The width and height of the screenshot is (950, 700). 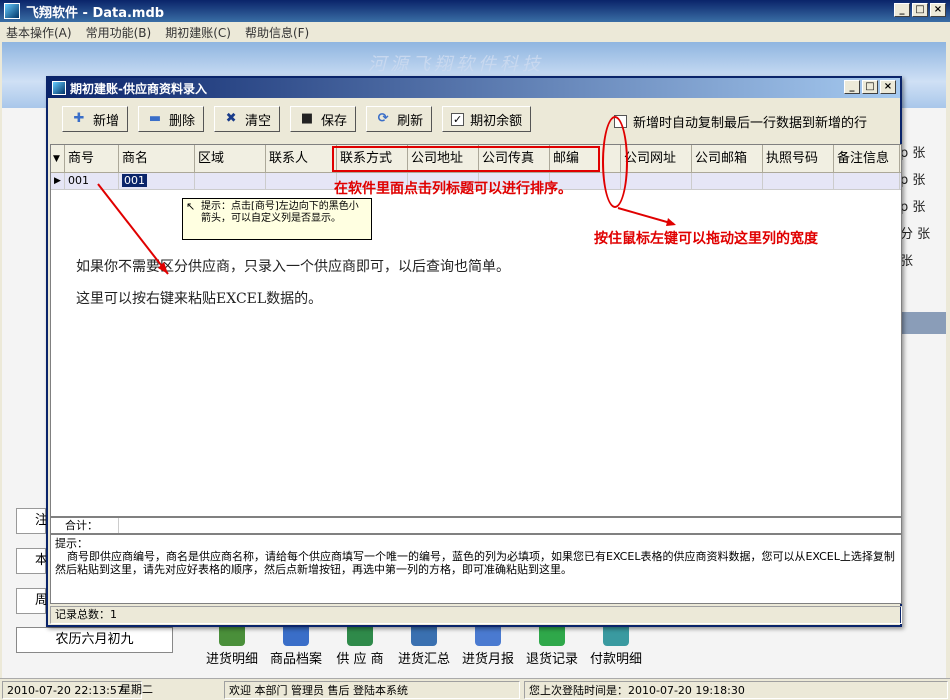 What do you see at coordinates (277, 32) in the screenshot?
I see `menu-help: 帮助信息(F)` at bounding box center [277, 32].